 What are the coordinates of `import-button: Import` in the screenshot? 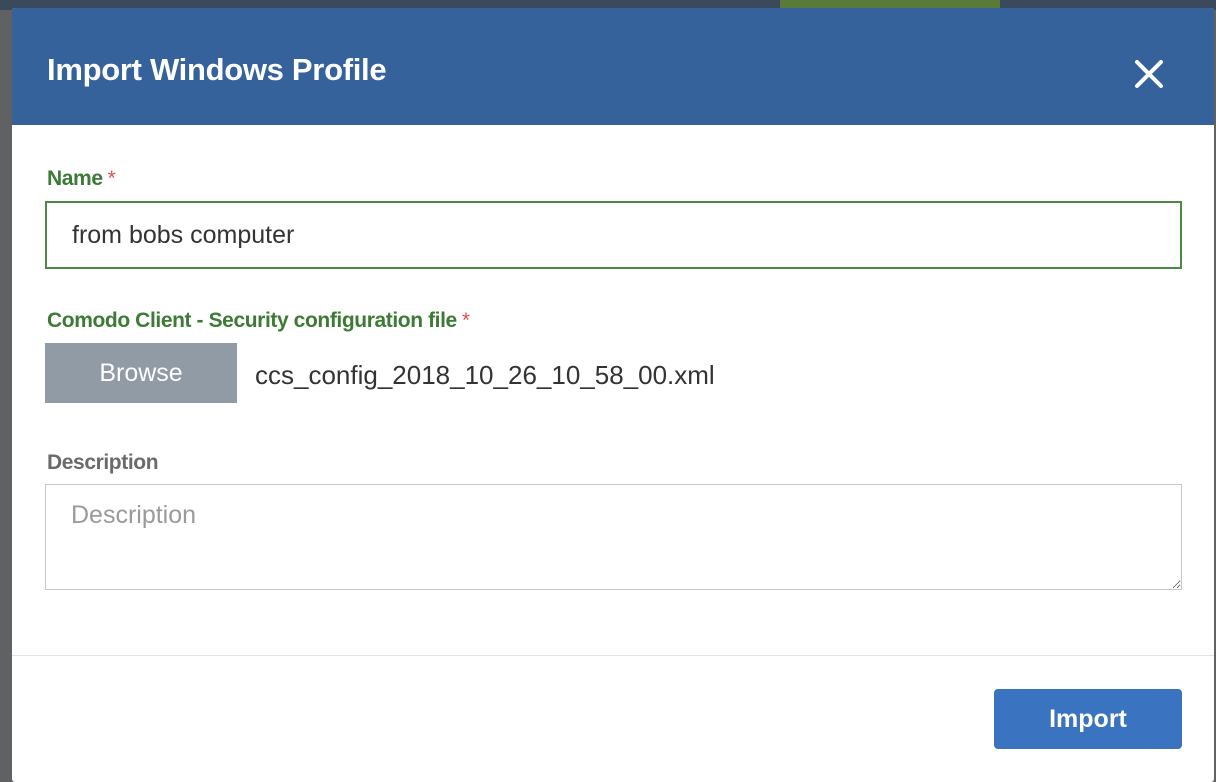 It's located at (1088, 719).